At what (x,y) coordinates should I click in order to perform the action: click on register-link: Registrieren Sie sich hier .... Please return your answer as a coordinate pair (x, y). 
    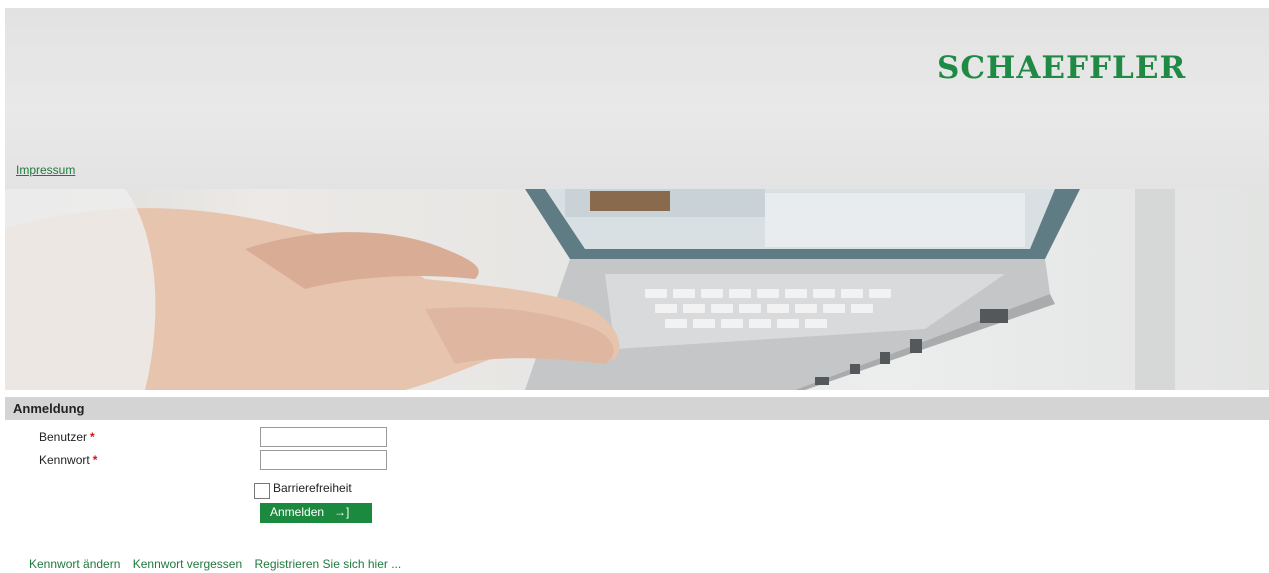
    Looking at the image, I should click on (328, 564).